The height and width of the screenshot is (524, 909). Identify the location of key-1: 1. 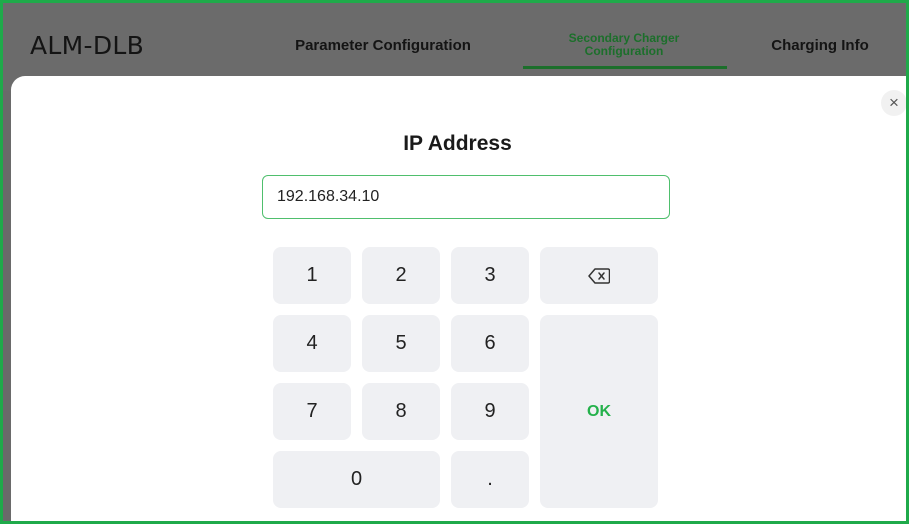
(312, 275).